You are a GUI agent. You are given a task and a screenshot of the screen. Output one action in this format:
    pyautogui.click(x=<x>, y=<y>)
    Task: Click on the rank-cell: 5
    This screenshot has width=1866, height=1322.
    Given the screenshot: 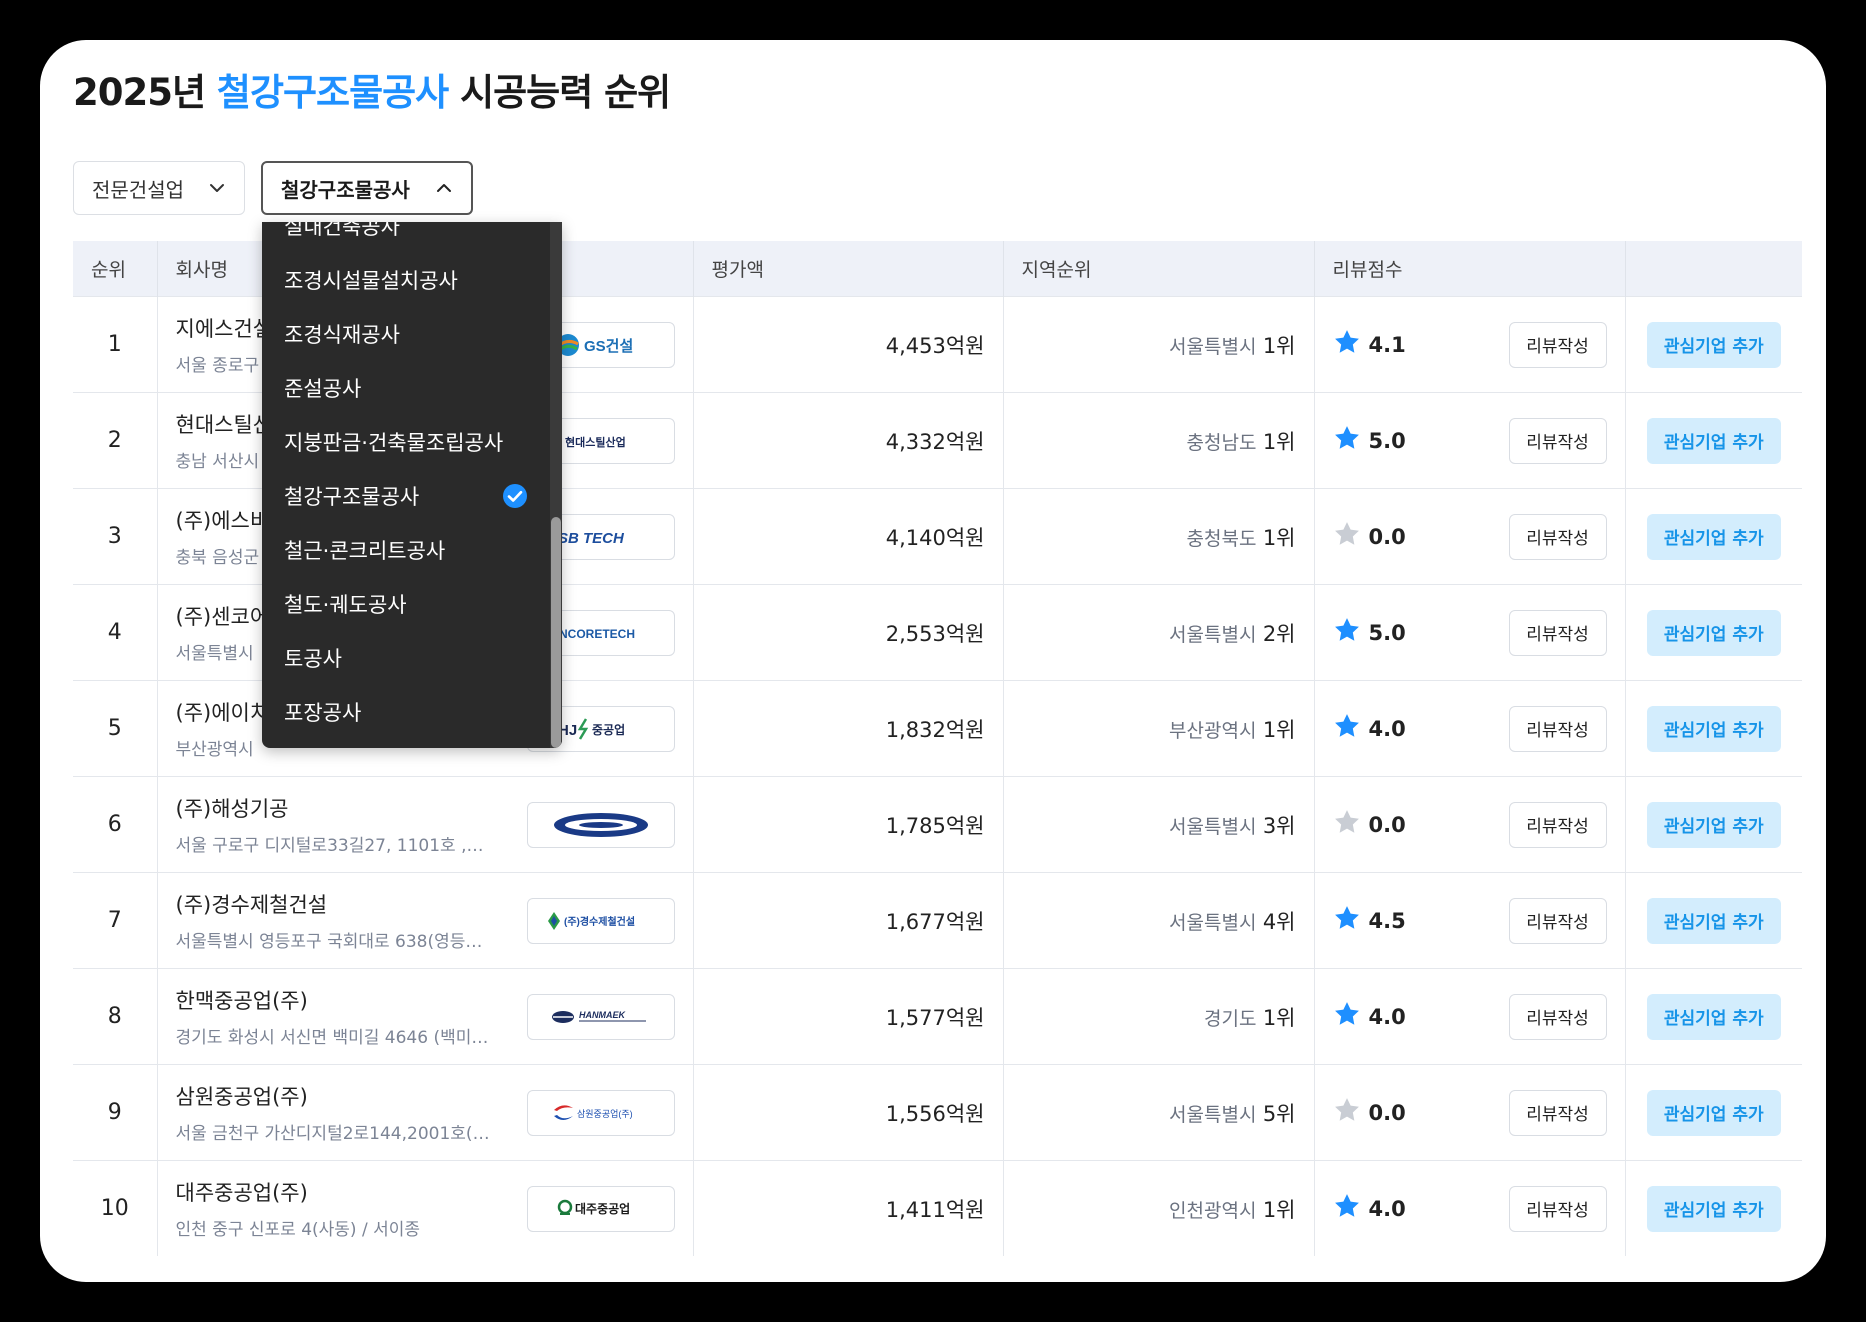 What is the action you would take?
    pyautogui.click(x=115, y=728)
    